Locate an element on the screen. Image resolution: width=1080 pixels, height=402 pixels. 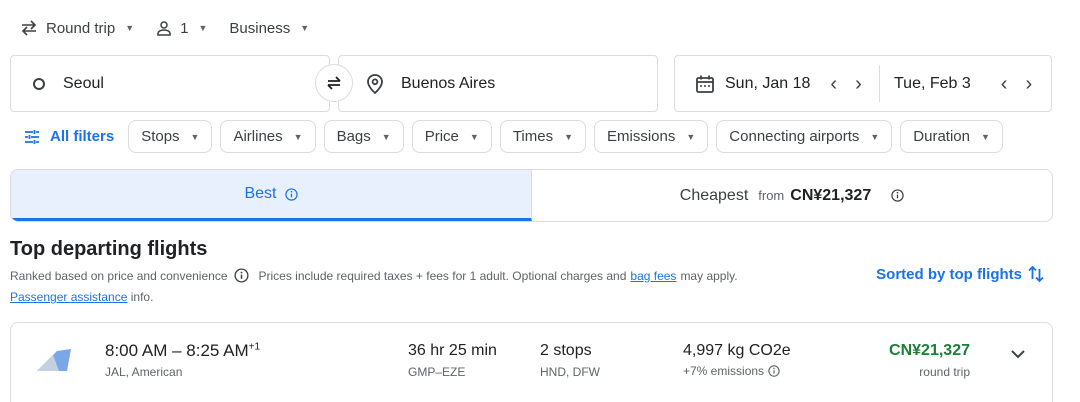
info-text: info. is located at coordinates (142, 297).